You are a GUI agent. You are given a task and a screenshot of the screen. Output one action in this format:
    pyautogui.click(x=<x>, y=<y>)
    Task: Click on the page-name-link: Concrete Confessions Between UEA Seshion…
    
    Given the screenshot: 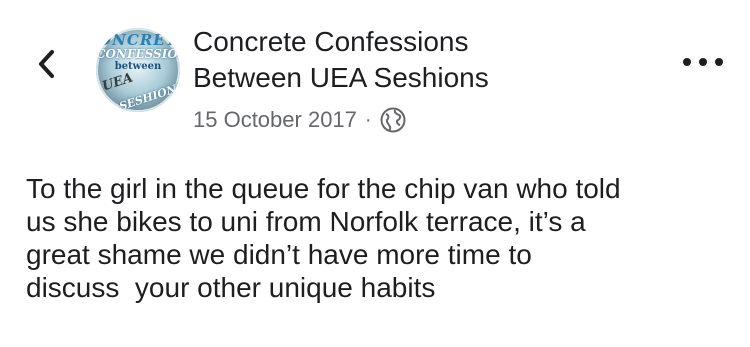 What is the action you would take?
    pyautogui.click(x=428, y=60)
    